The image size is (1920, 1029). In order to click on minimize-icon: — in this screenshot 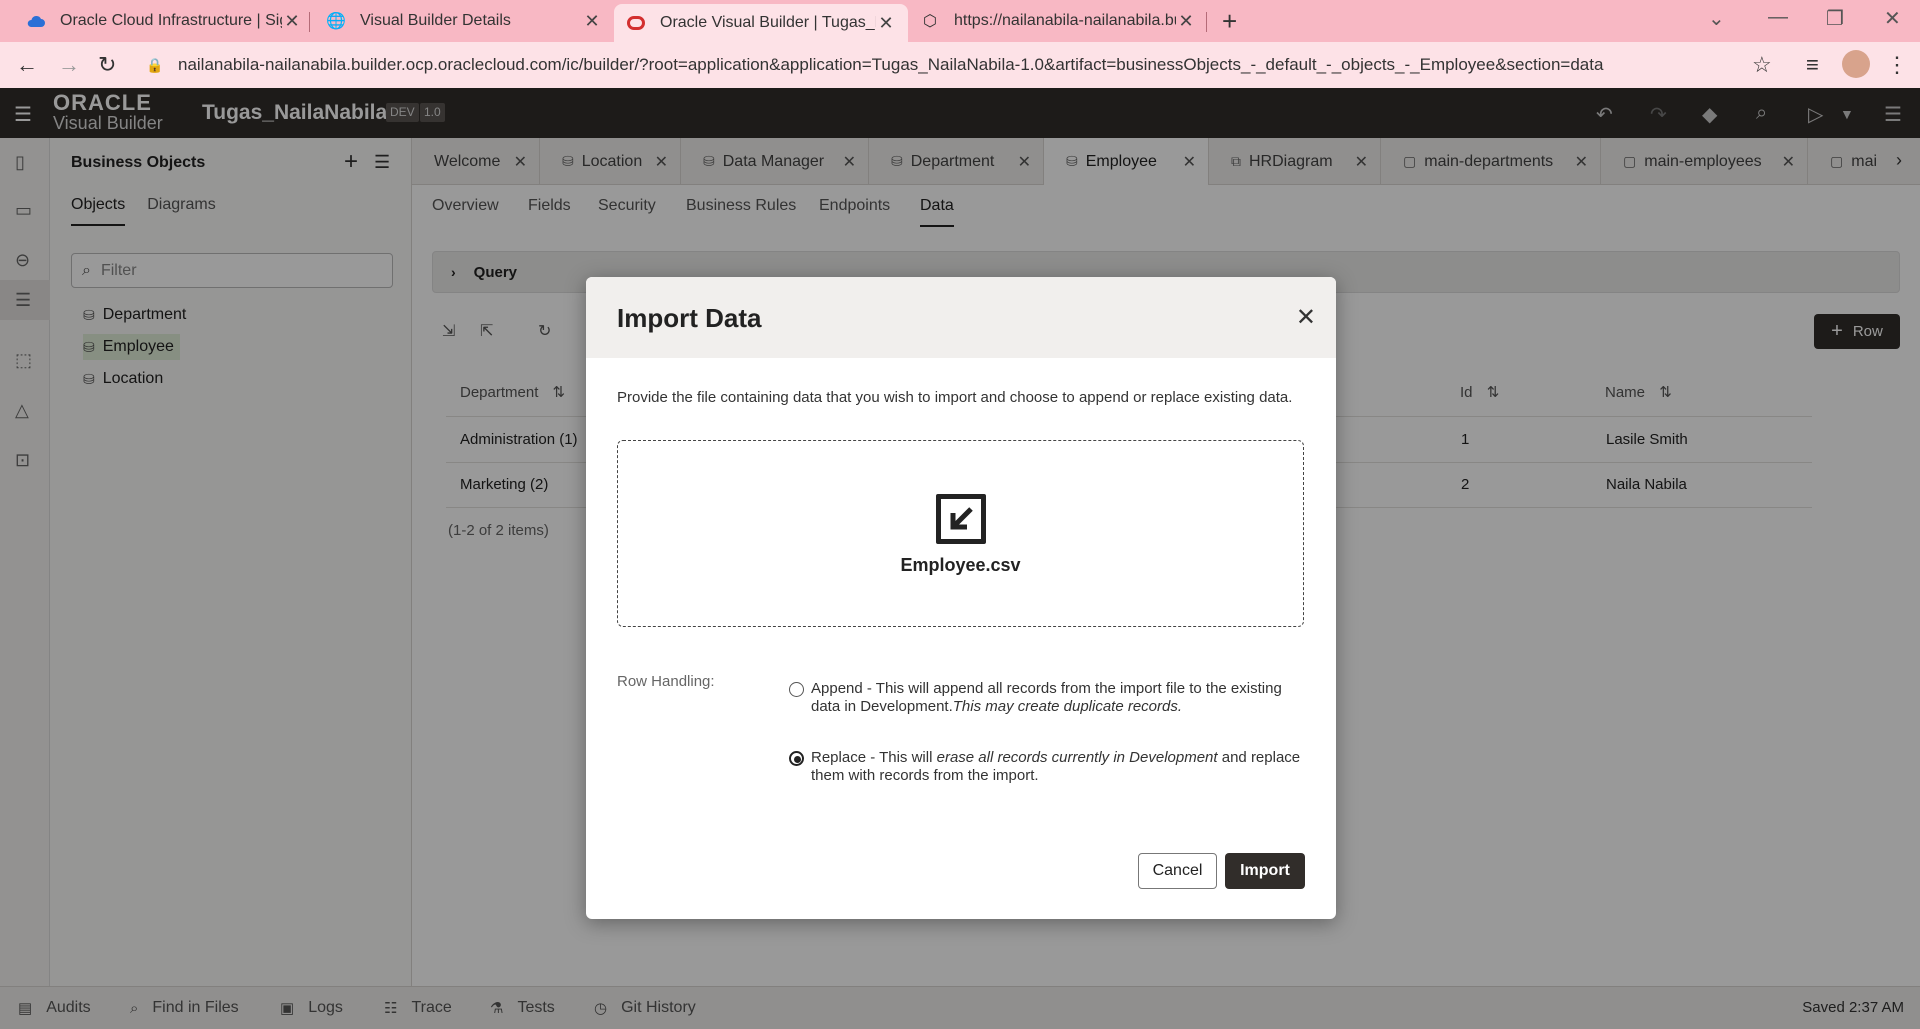, I will do `click(1778, 17)`.